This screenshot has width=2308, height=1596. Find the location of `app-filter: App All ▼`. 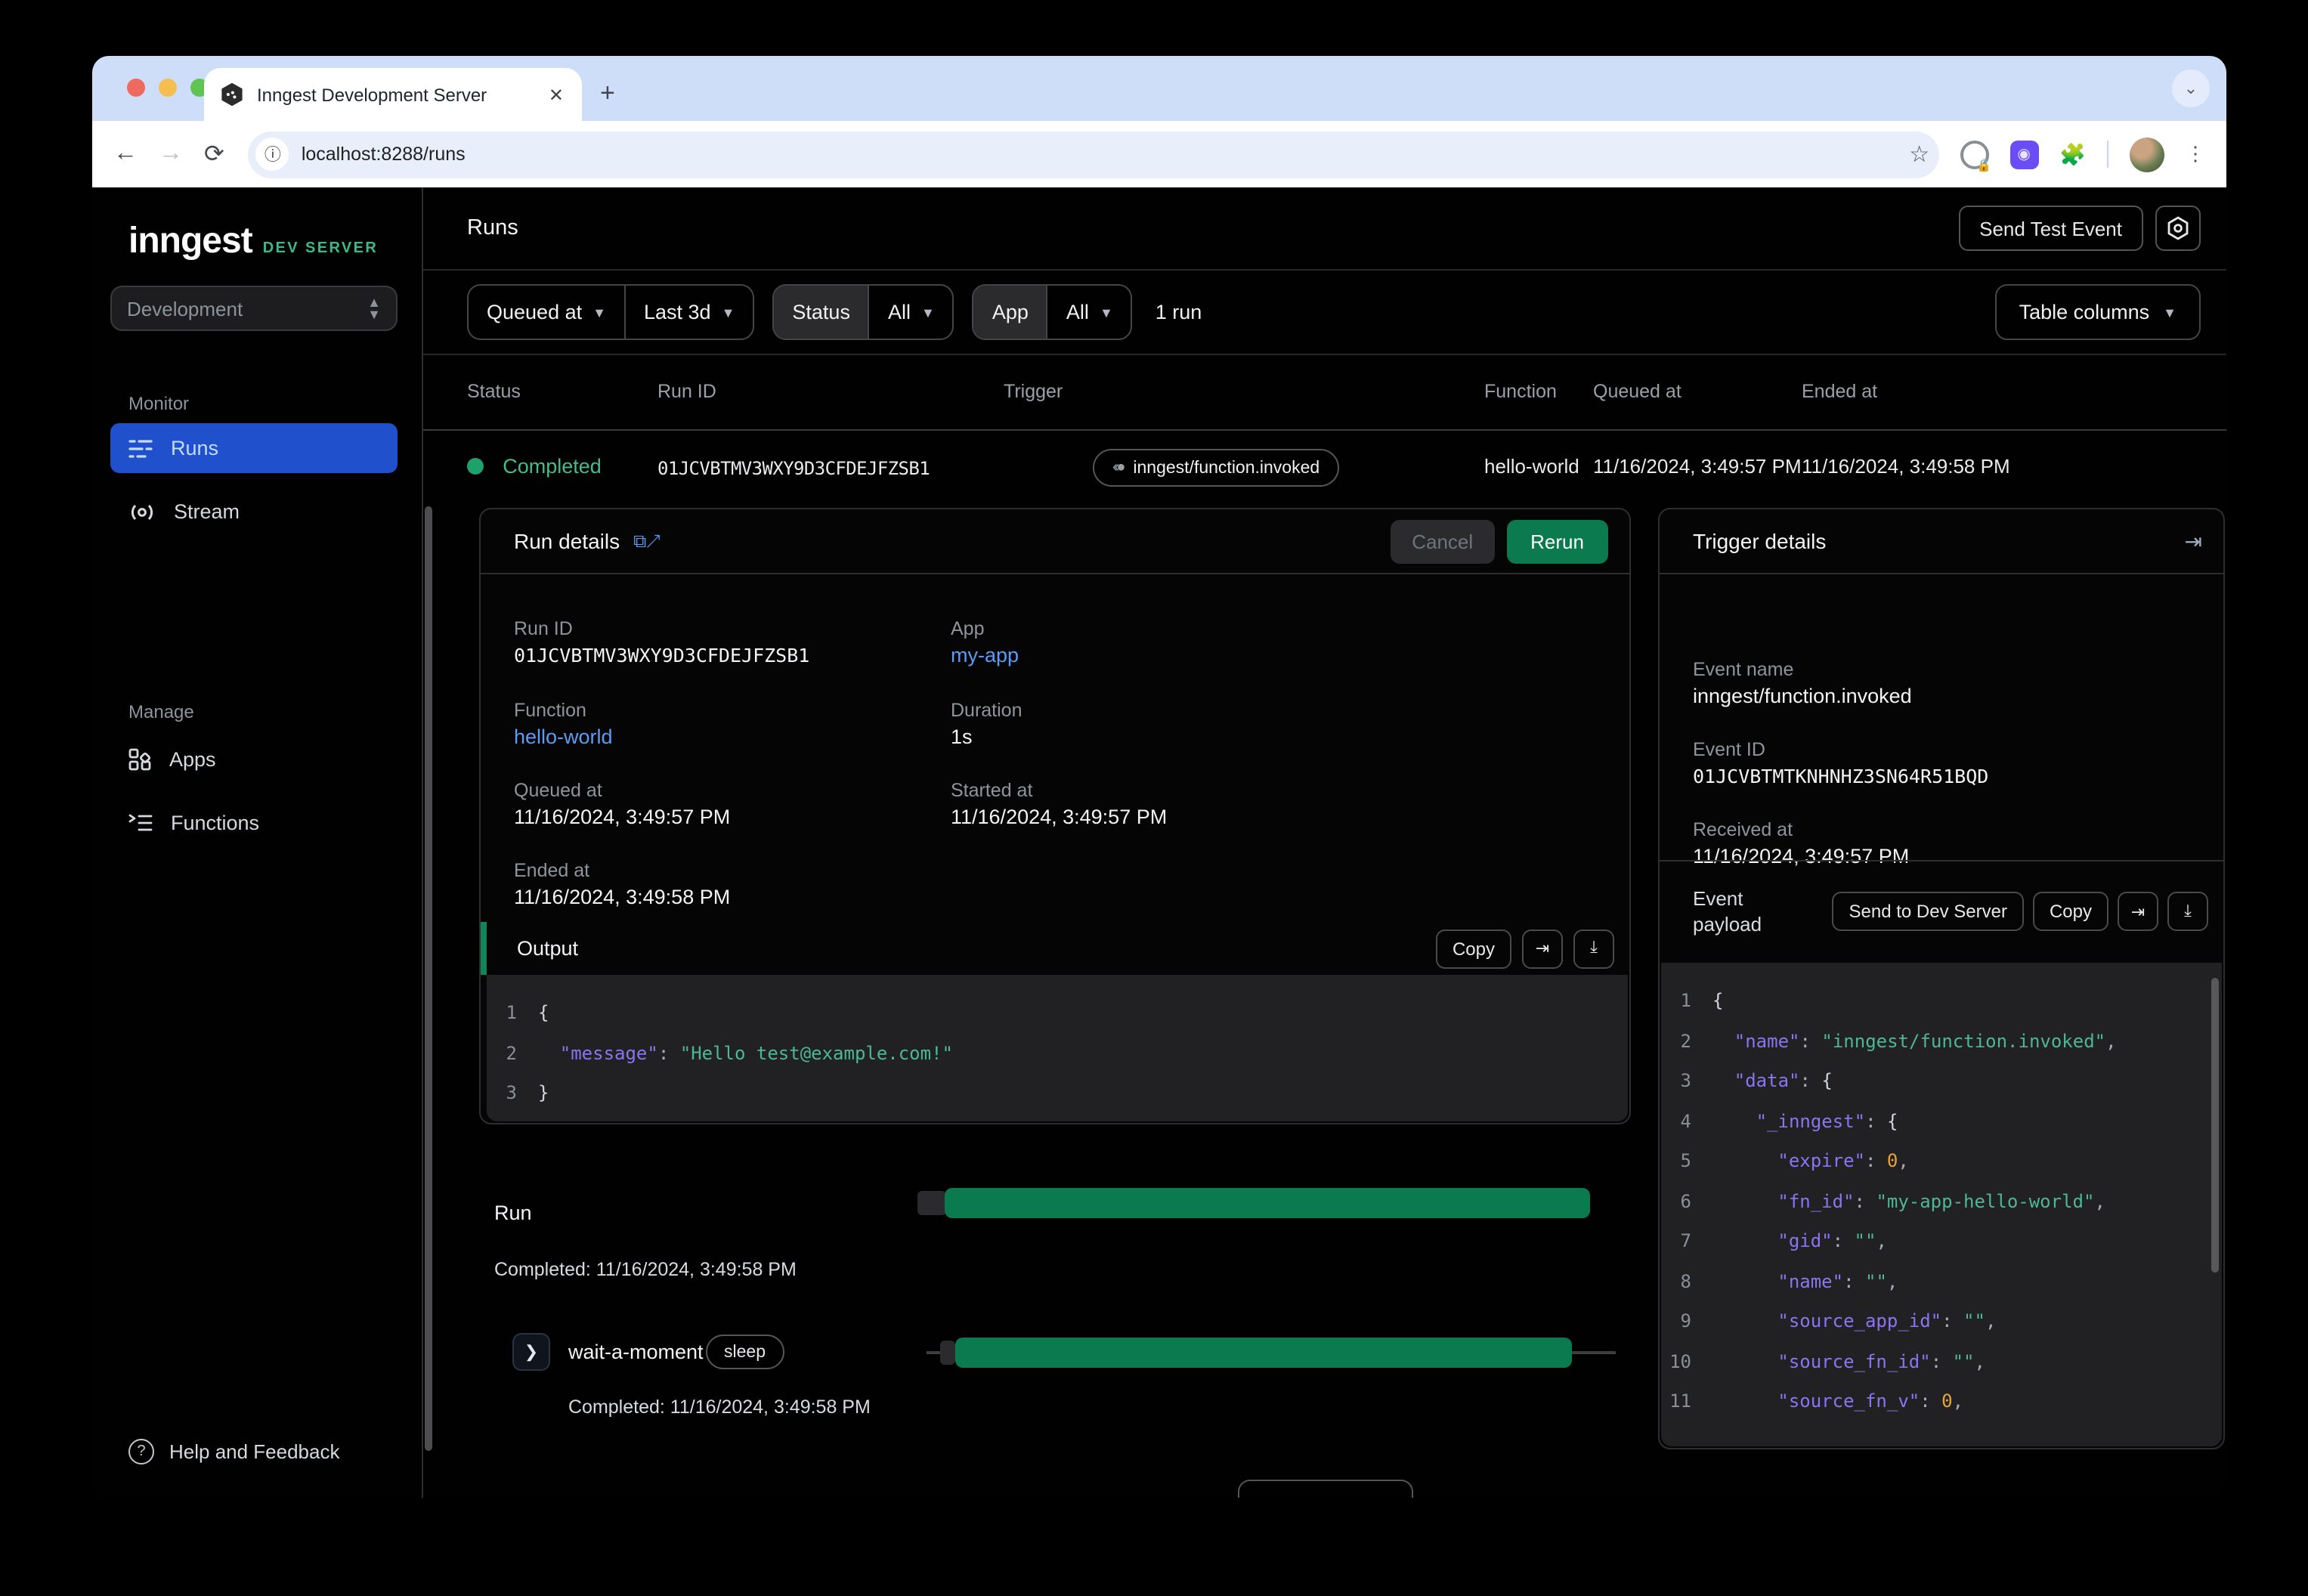

app-filter: App All ▼ is located at coordinates (1052, 312).